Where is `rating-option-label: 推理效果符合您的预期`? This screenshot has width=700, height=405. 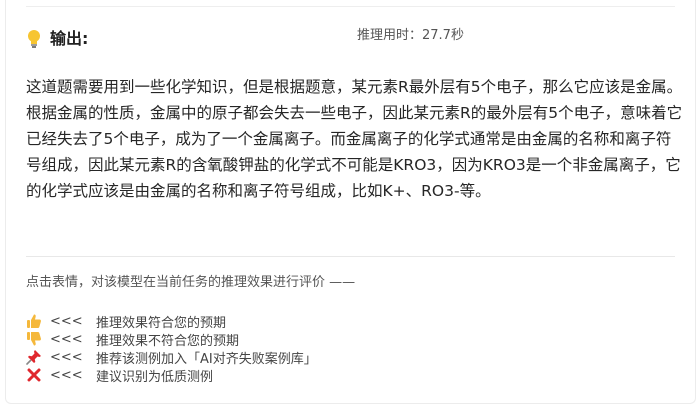
rating-option-label: 推理效果符合您的预期 is located at coordinates (161, 323).